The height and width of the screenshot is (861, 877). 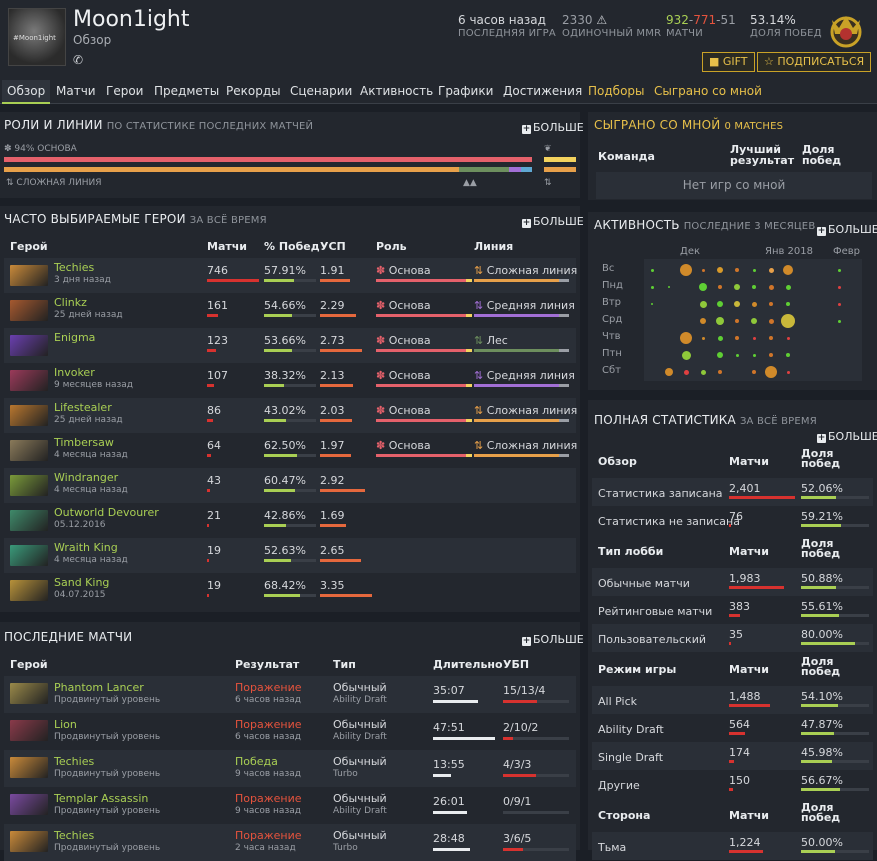 I want to click on col-kda: УБП, so click(x=516, y=664).